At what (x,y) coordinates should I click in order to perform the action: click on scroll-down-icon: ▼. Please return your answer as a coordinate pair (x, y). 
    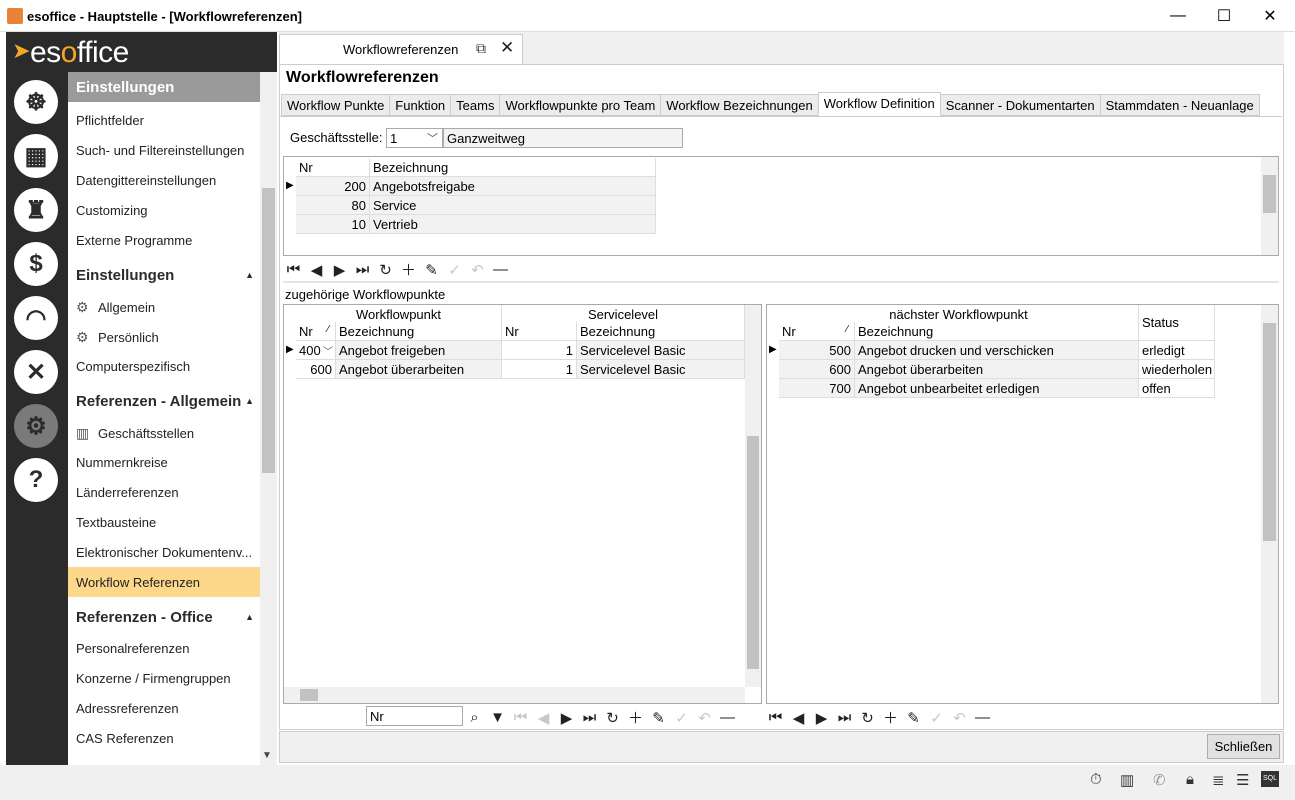
    Looking at the image, I should click on (267, 755).